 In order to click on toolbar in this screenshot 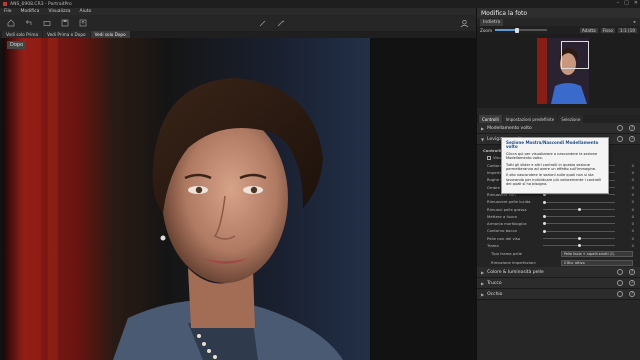, I will do `click(238, 23)`.